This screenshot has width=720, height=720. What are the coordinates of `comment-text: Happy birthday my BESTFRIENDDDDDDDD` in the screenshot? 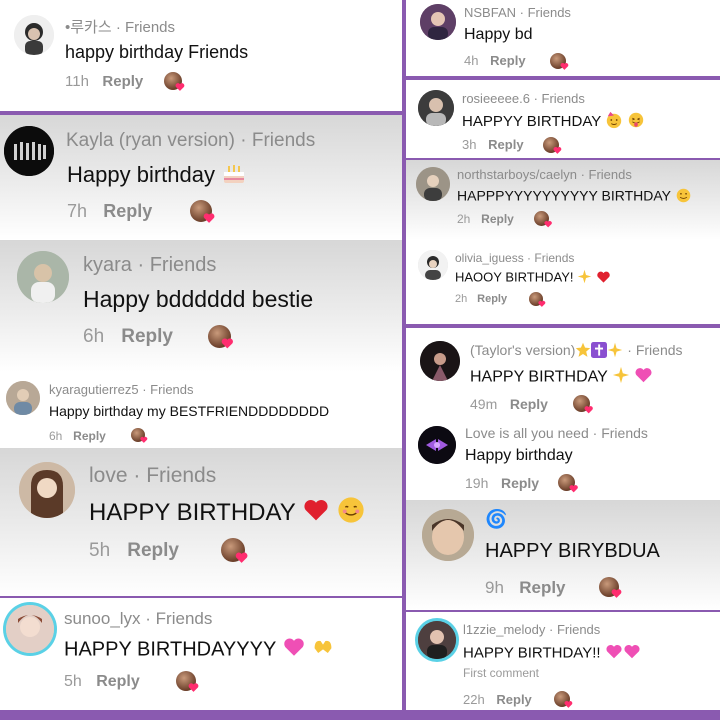 It's located at (189, 411).